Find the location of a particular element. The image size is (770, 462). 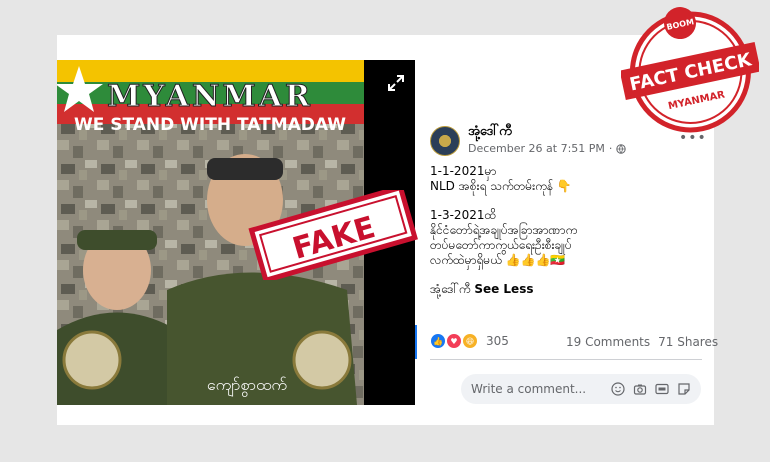

engagement-counts: 19 Comments 71 Shares is located at coordinates (642, 342).